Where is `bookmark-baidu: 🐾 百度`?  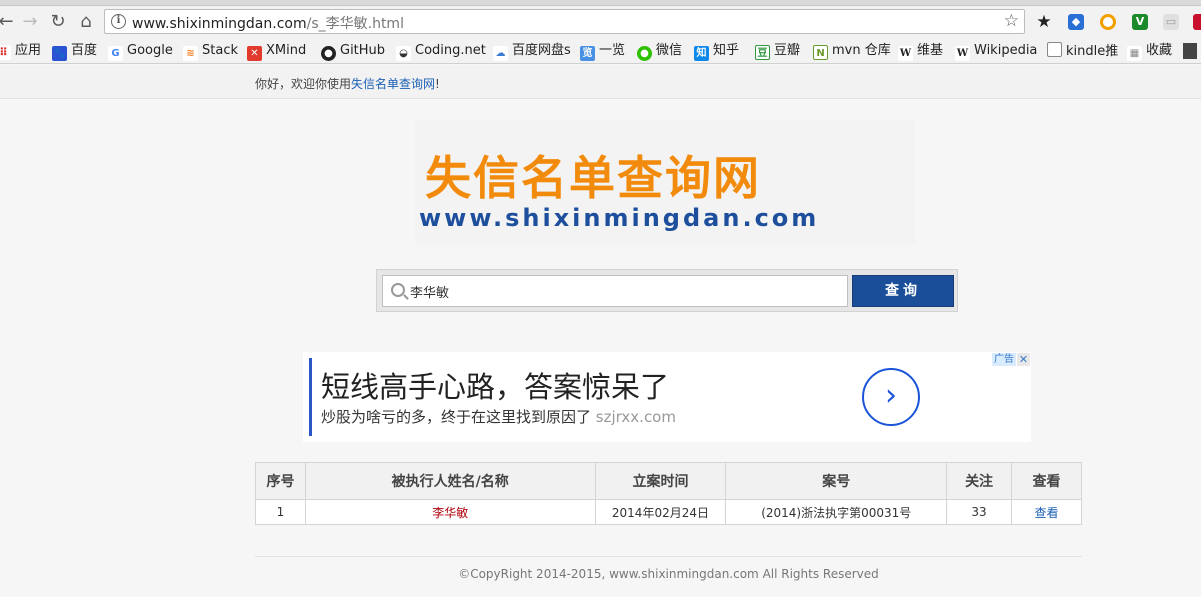 bookmark-baidu: 🐾 百度 is located at coordinates (74, 51).